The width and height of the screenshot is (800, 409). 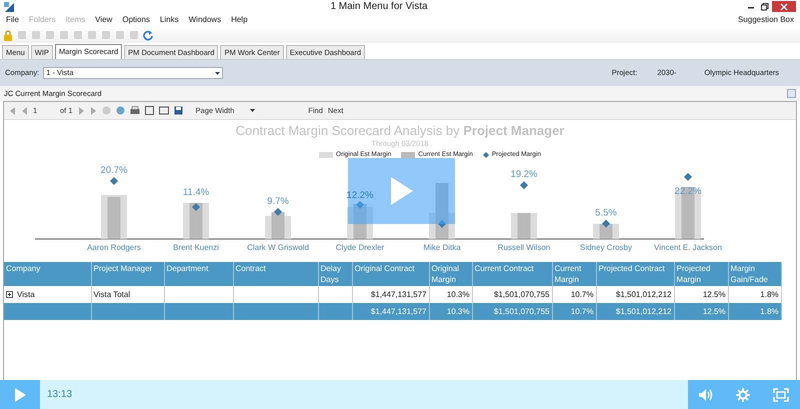 I want to click on lock-icon, so click(x=8, y=35).